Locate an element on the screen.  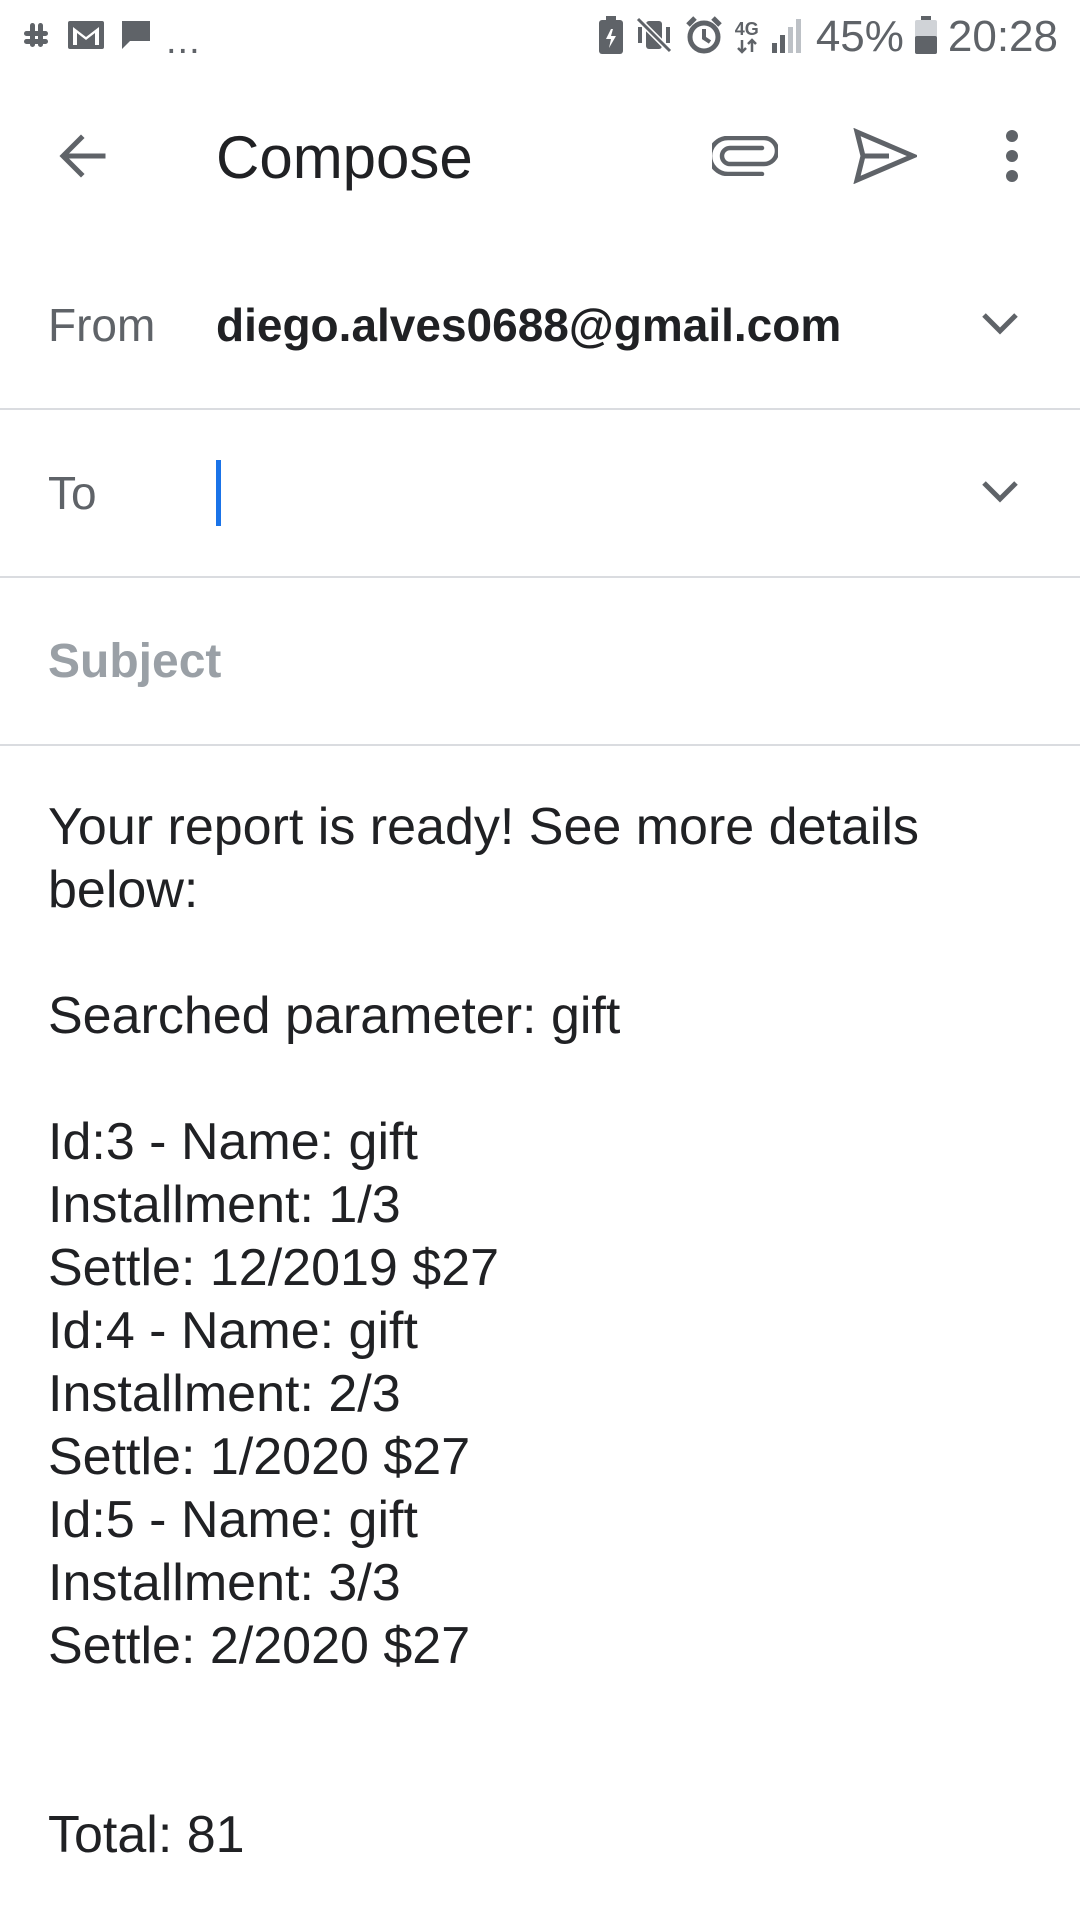
clock: 20:28 is located at coordinates (1002, 36).